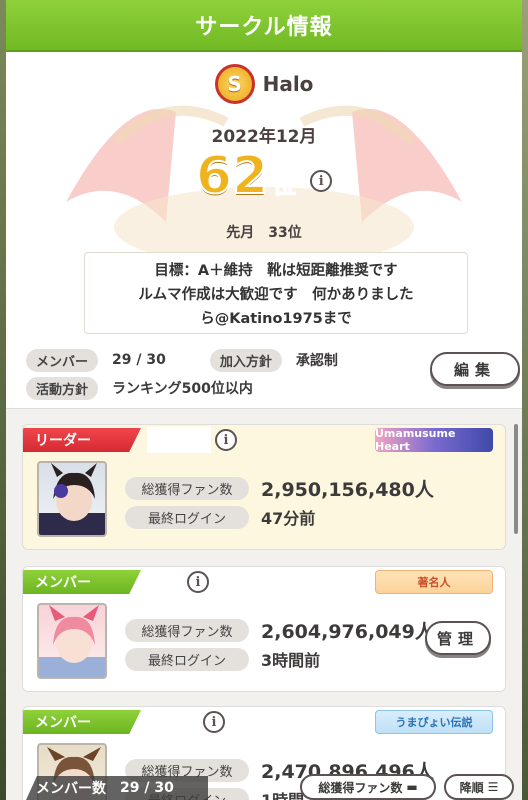  What do you see at coordinates (475, 369) in the screenshot?
I see `edit-button: 編集` at bounding box center [475, 369].